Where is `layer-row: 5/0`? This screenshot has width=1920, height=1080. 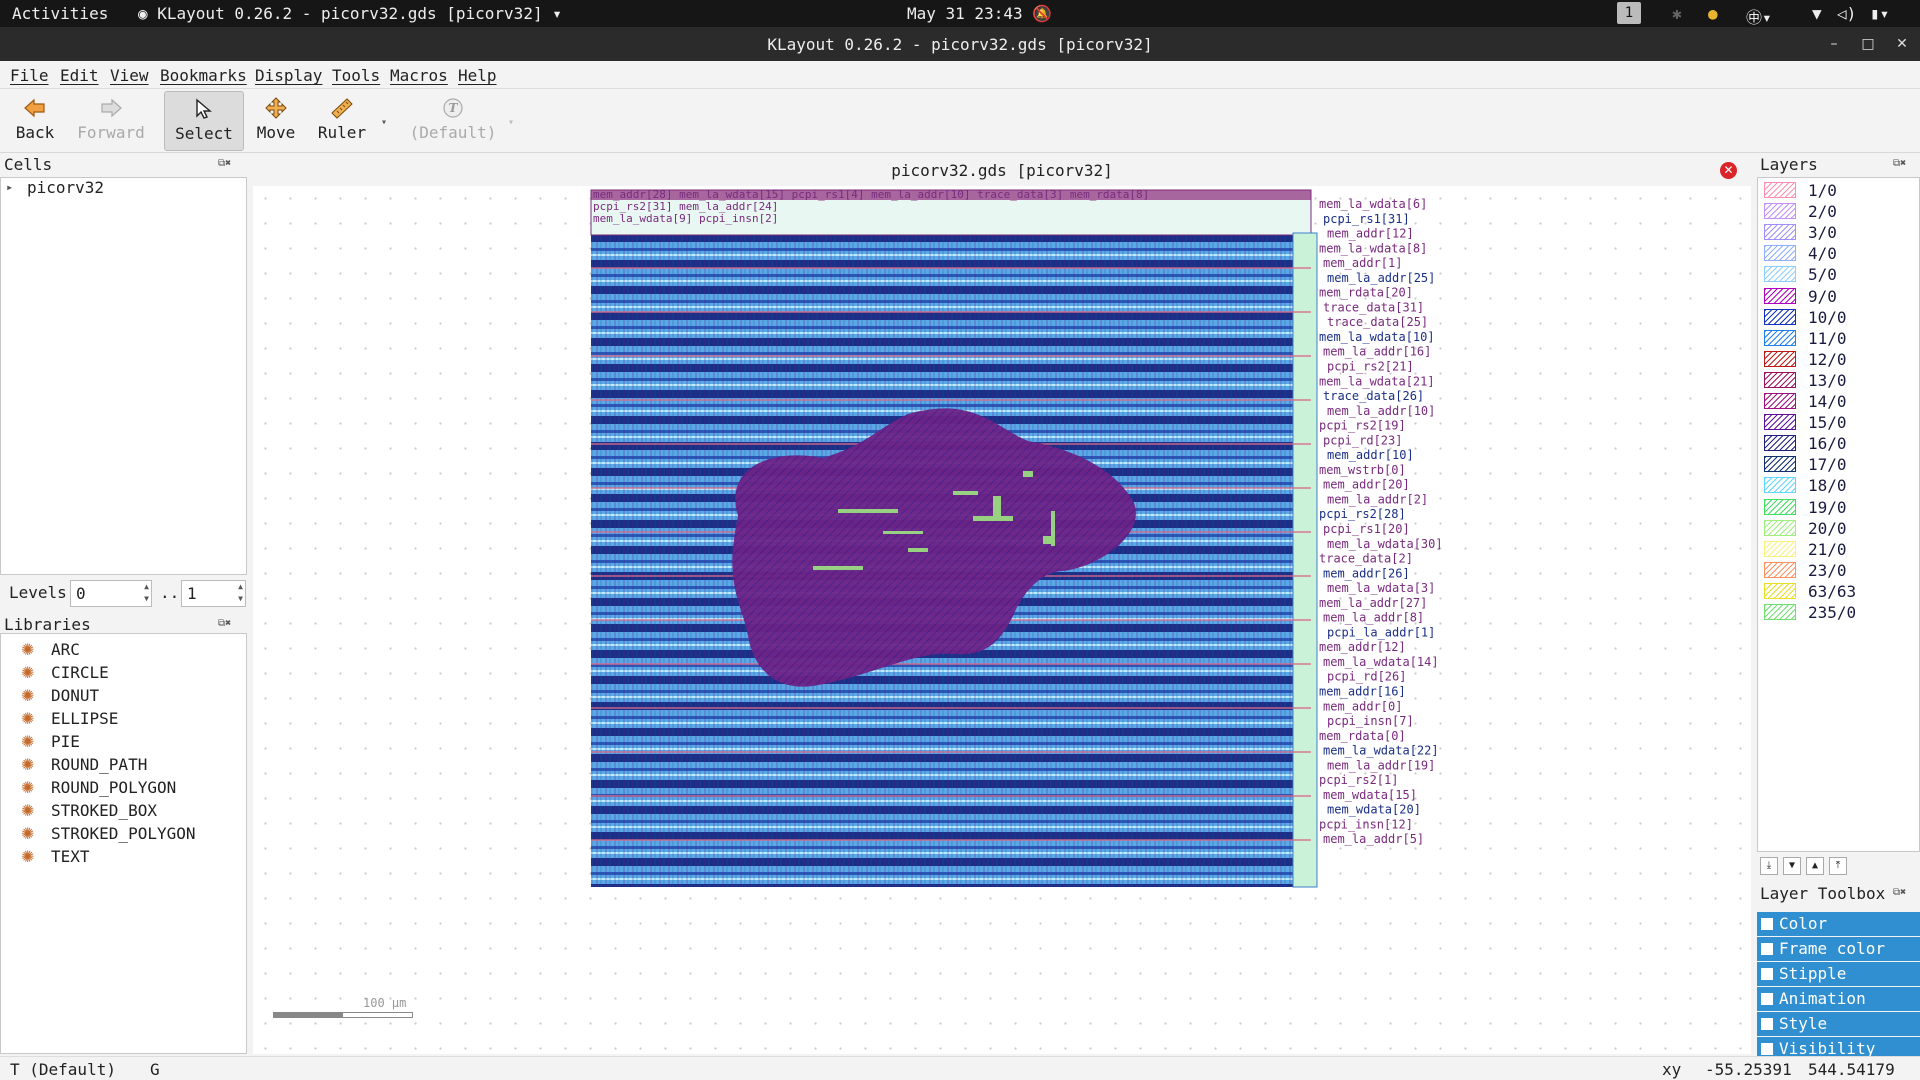 layer-row: 5/0 is located at coordinates (1839, 274).